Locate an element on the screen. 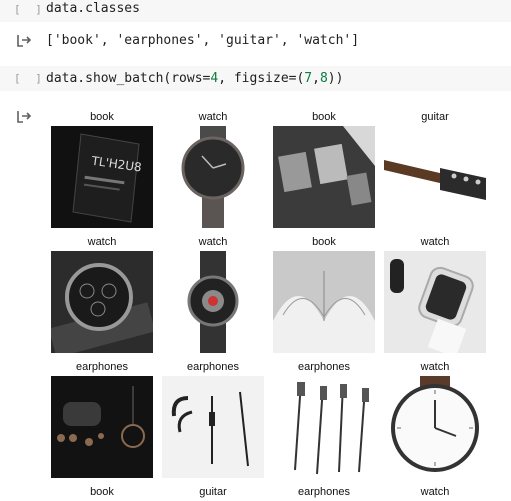 The height and width of the screenshot is (501, 511). code-text: )) is located at coordinates (335, 78).